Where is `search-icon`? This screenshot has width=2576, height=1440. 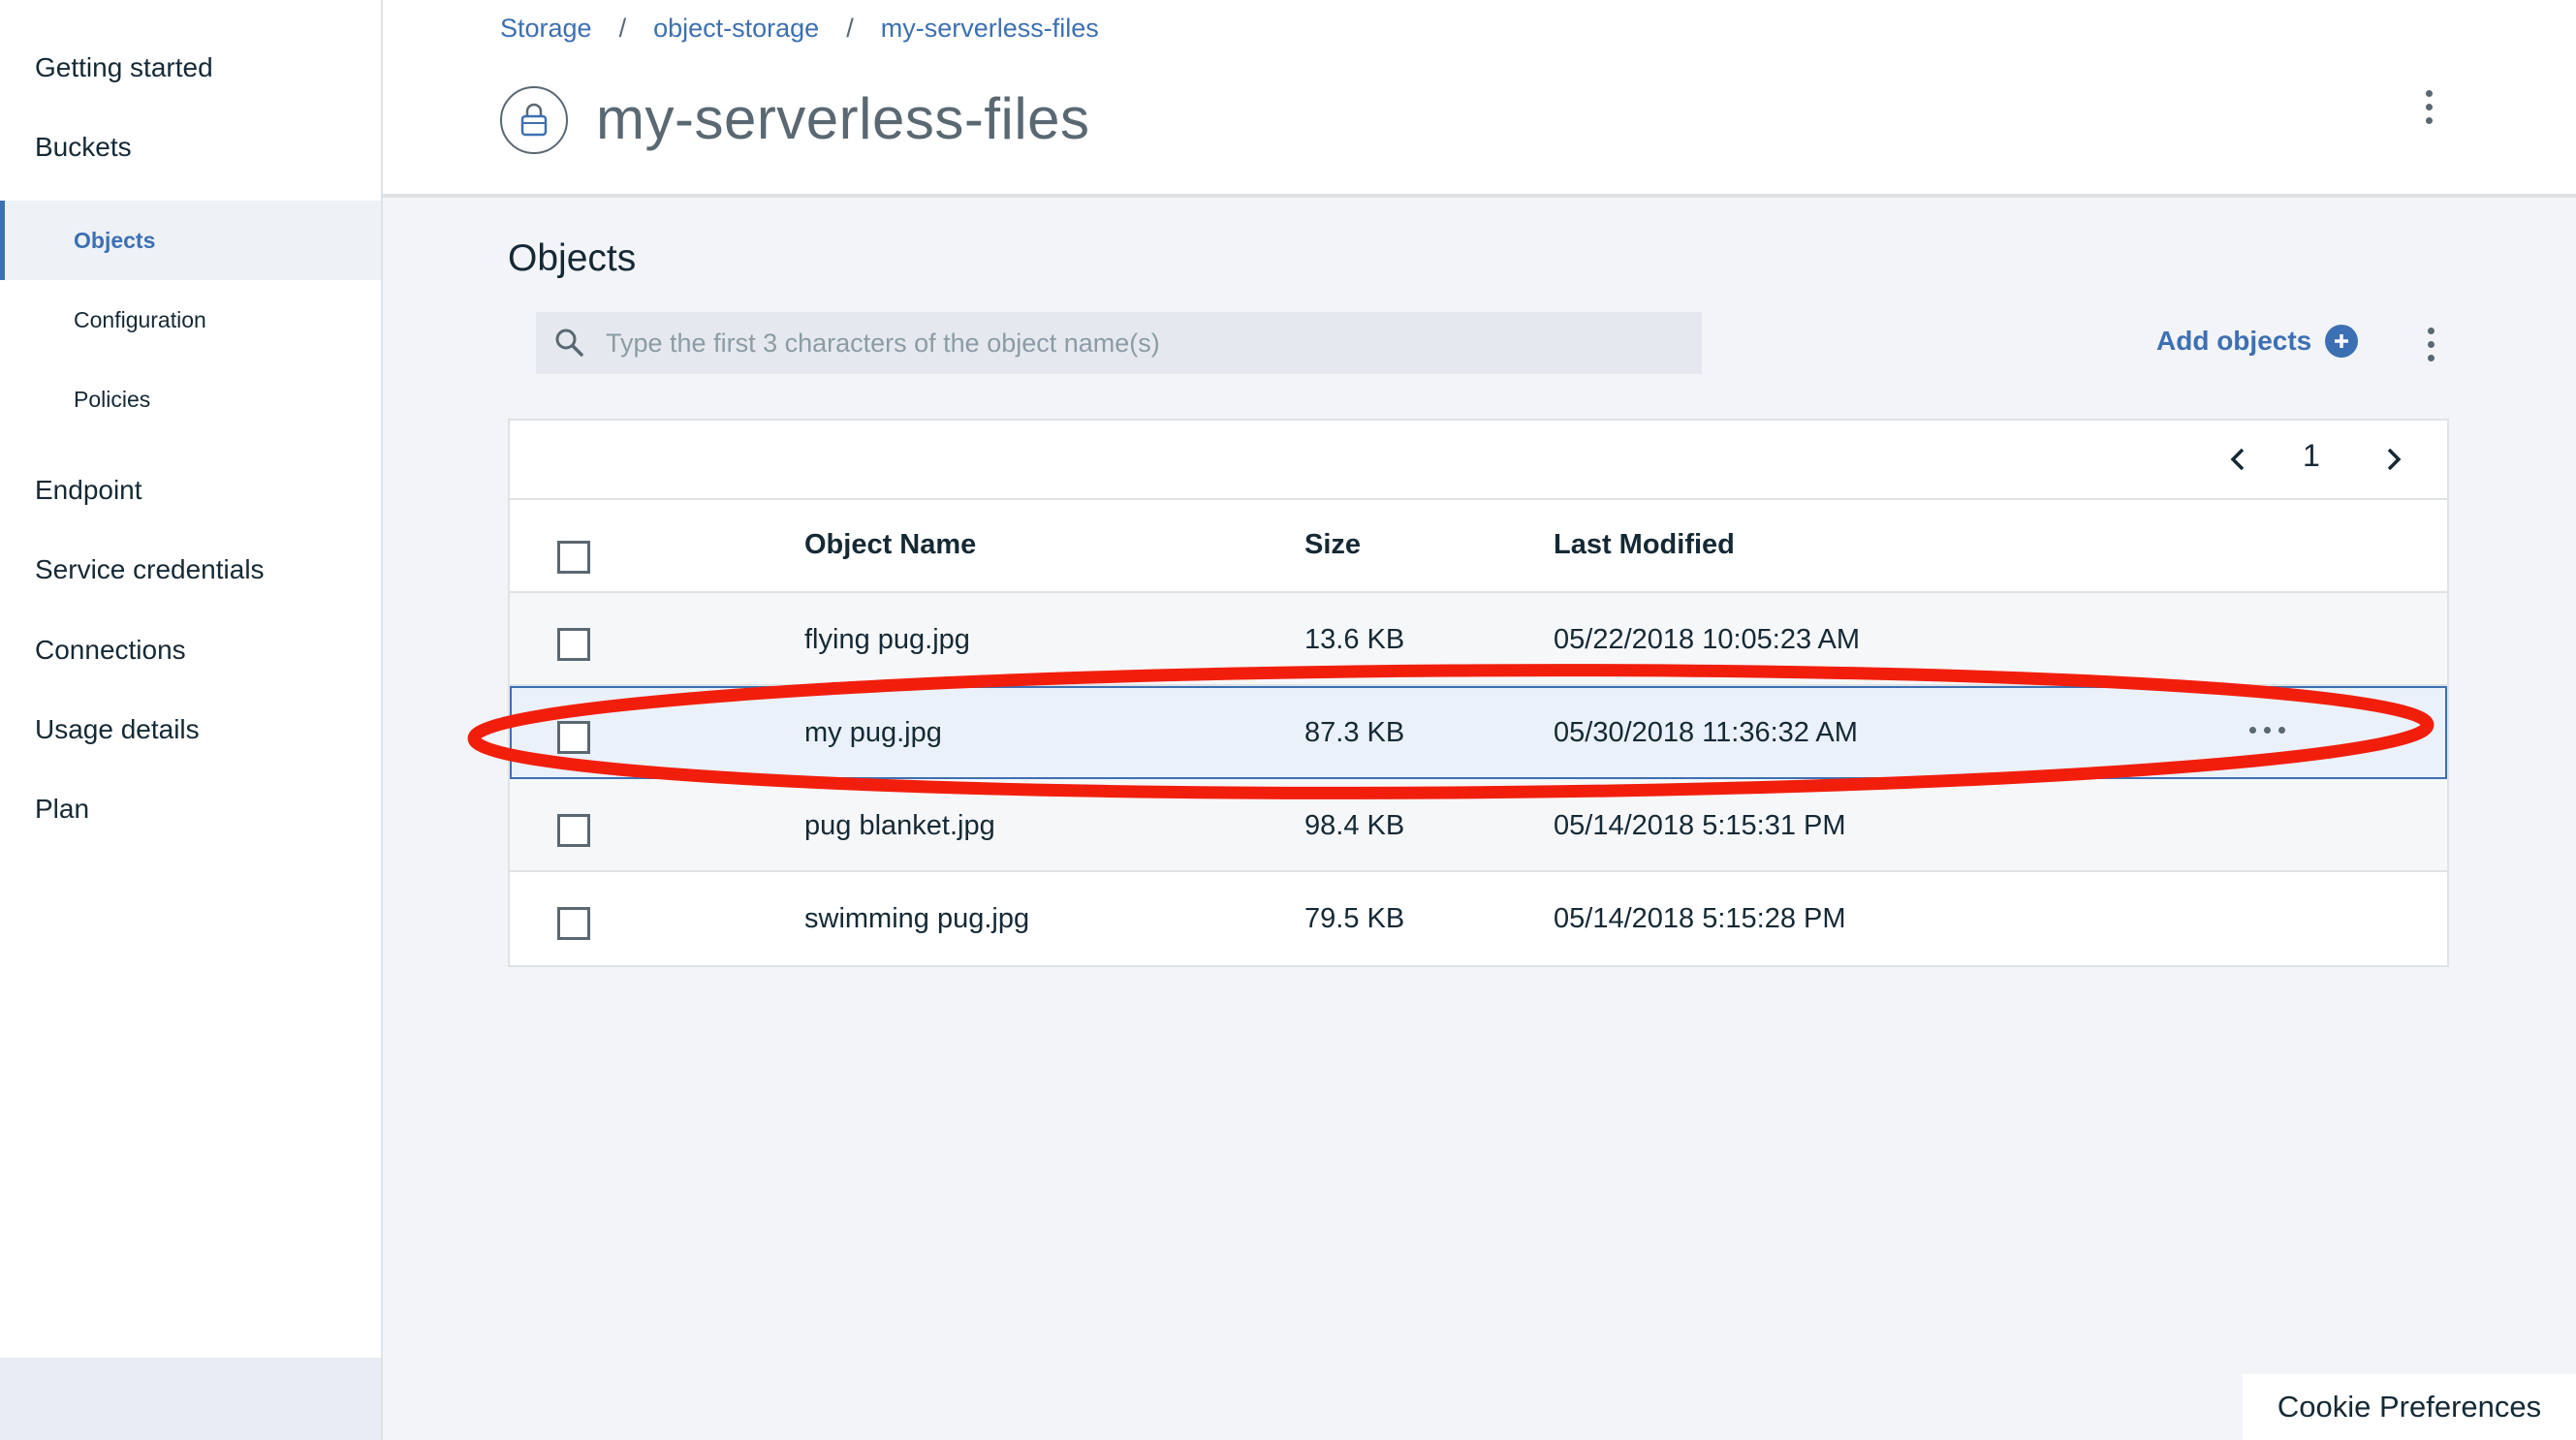 search-icon is located at coordinates (570, 344).